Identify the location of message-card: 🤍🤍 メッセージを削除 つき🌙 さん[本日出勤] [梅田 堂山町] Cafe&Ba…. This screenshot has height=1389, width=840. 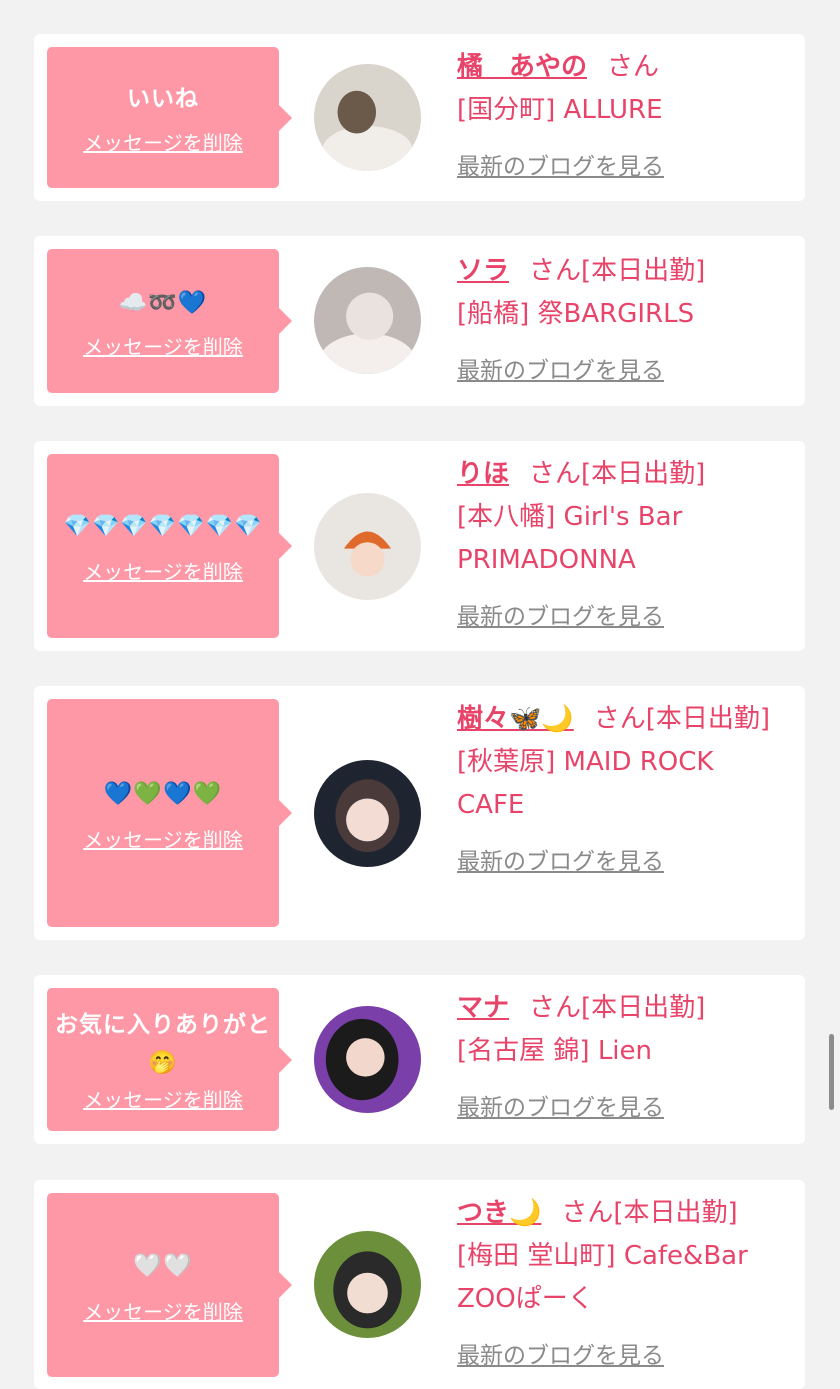
(419, 1284).